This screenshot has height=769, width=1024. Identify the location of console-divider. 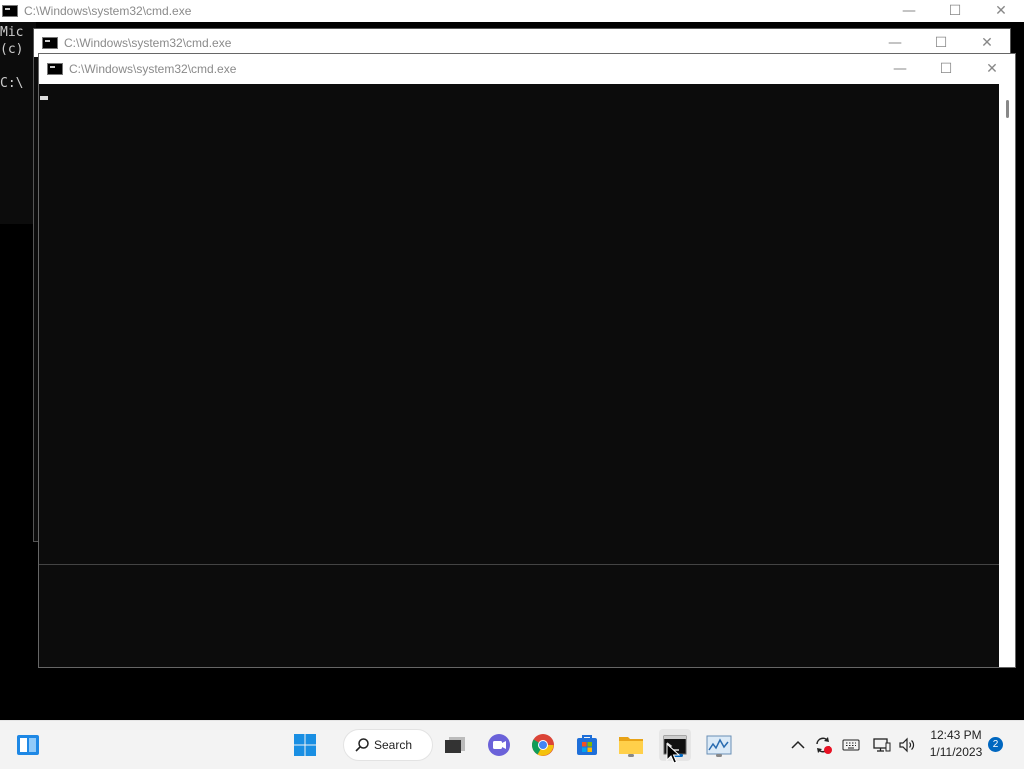
(519, 564).